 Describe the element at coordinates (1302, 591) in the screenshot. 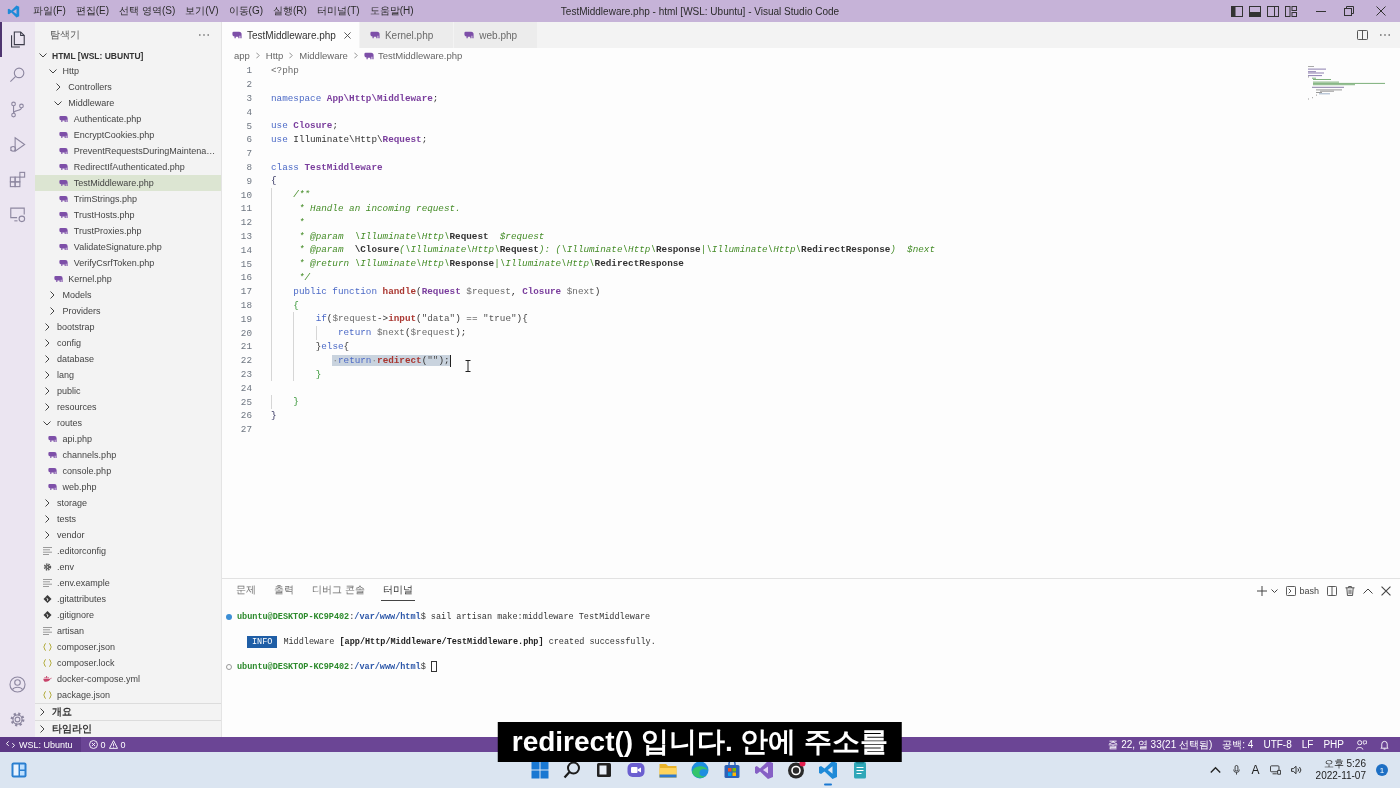

I see `terminal-selector: bash` at that location.